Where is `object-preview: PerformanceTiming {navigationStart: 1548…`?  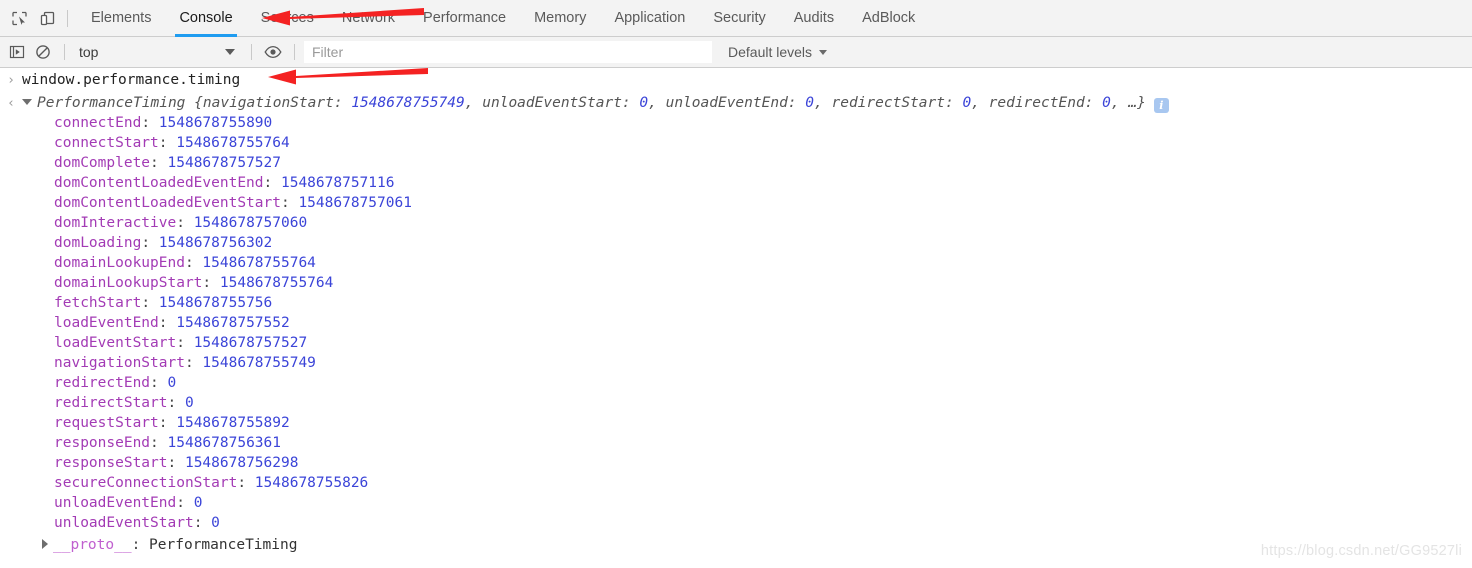
object-preview: PerformanceTiming {navigationStart: 1548… is located at coordinates (591, 103).